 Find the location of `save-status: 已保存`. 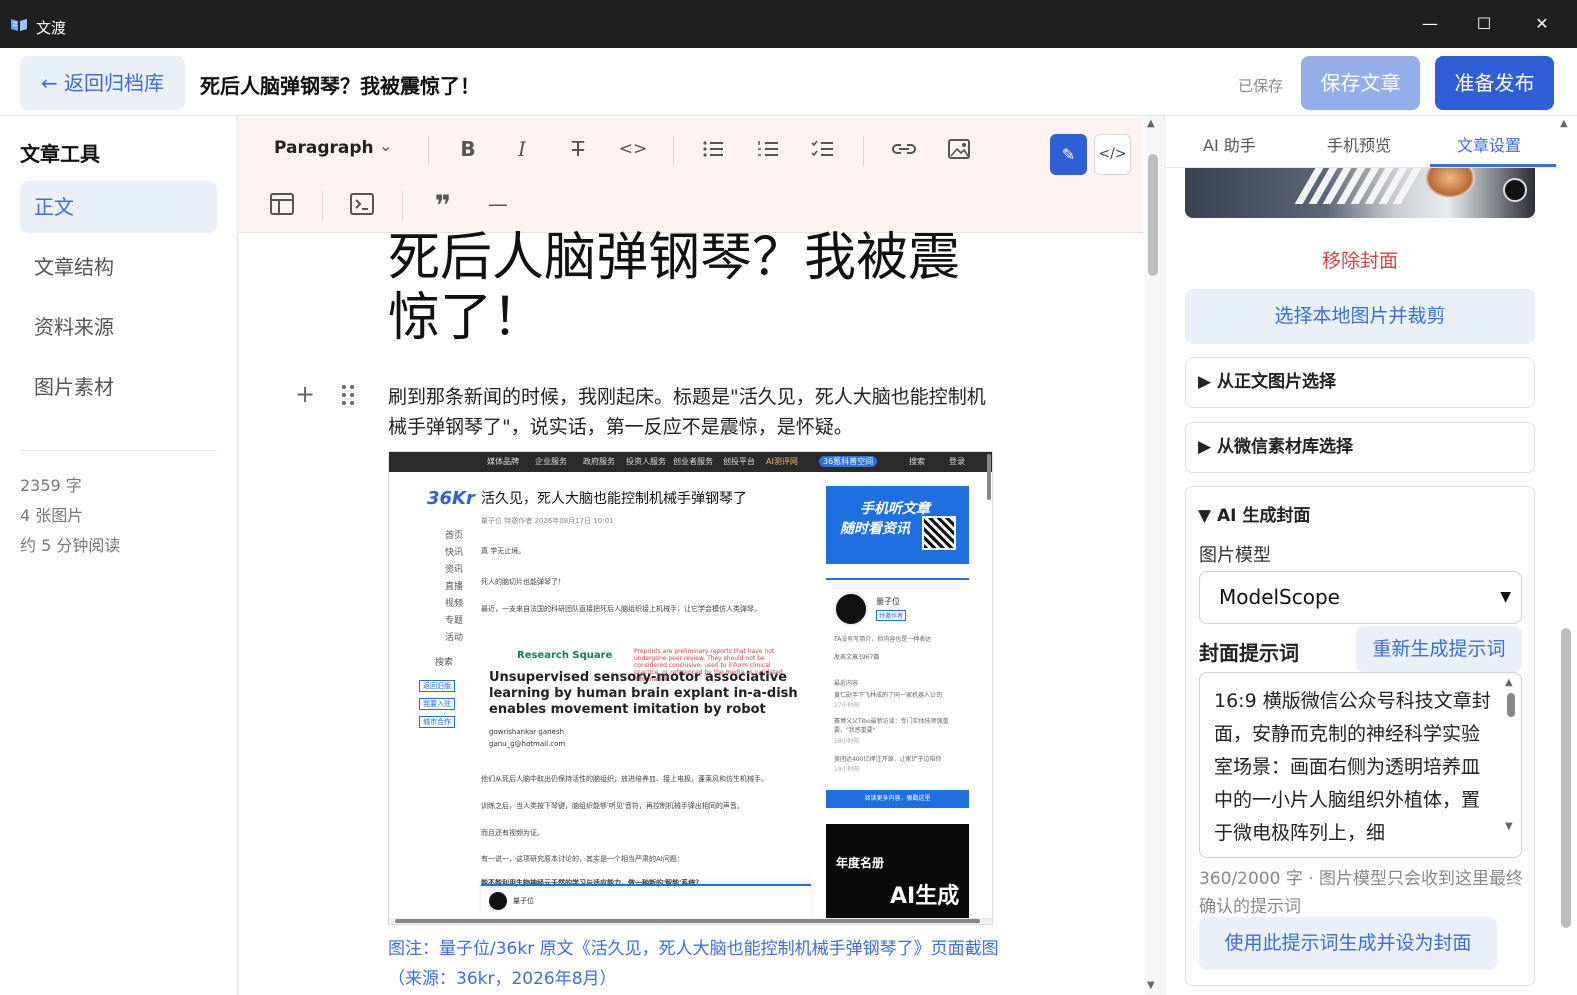

save-status: 已保存 is located at coordinates (1261, 86).